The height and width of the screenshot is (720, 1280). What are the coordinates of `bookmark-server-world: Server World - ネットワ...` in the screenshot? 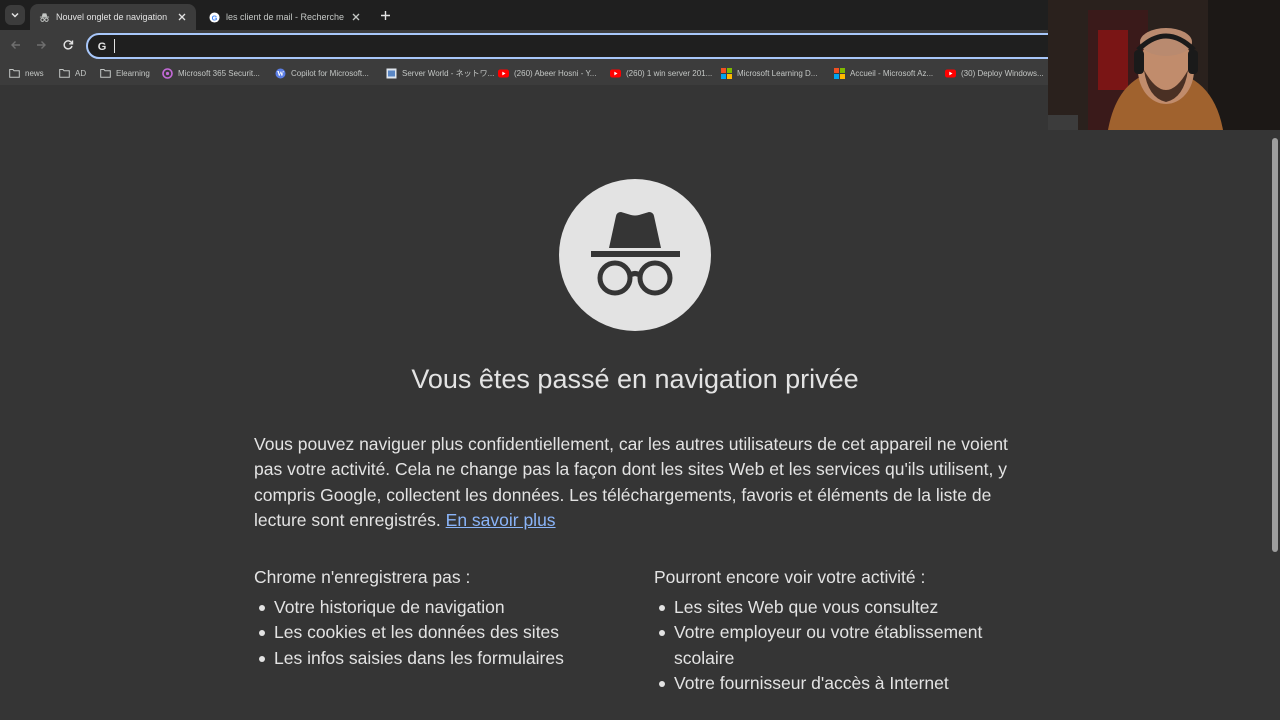 It's located at (440, 73).